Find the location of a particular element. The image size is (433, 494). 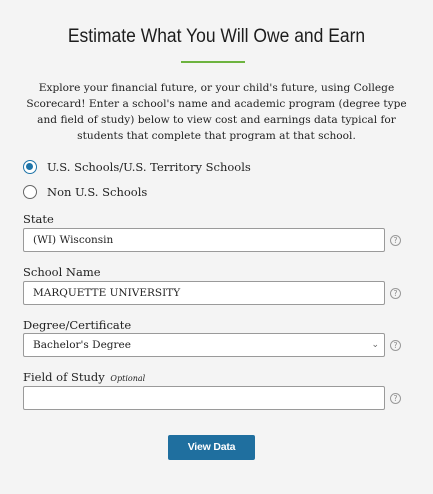

page-title: Estimate What You Will Owe and Earn is located at coordinates (216, 36).